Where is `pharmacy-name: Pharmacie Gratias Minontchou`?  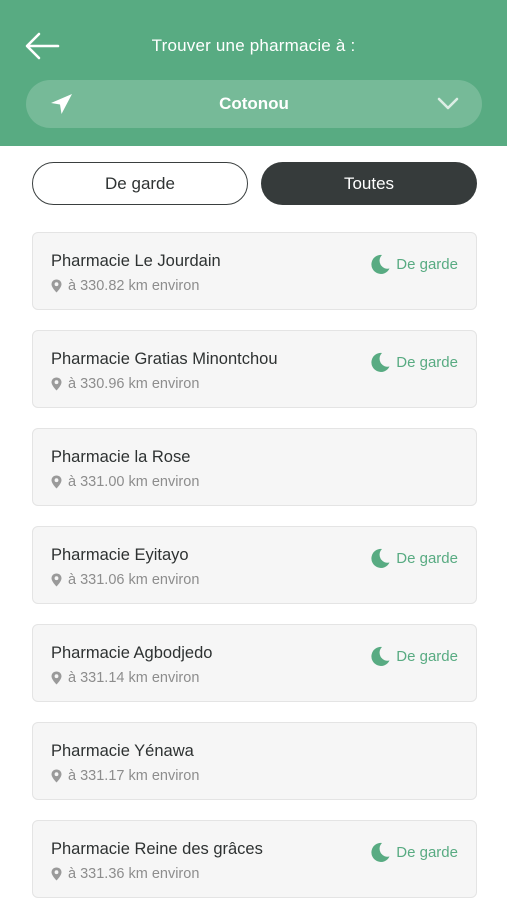 pharmacy-name: Pharmacie Gratias Minontchou is located at coordinates (164, 359).